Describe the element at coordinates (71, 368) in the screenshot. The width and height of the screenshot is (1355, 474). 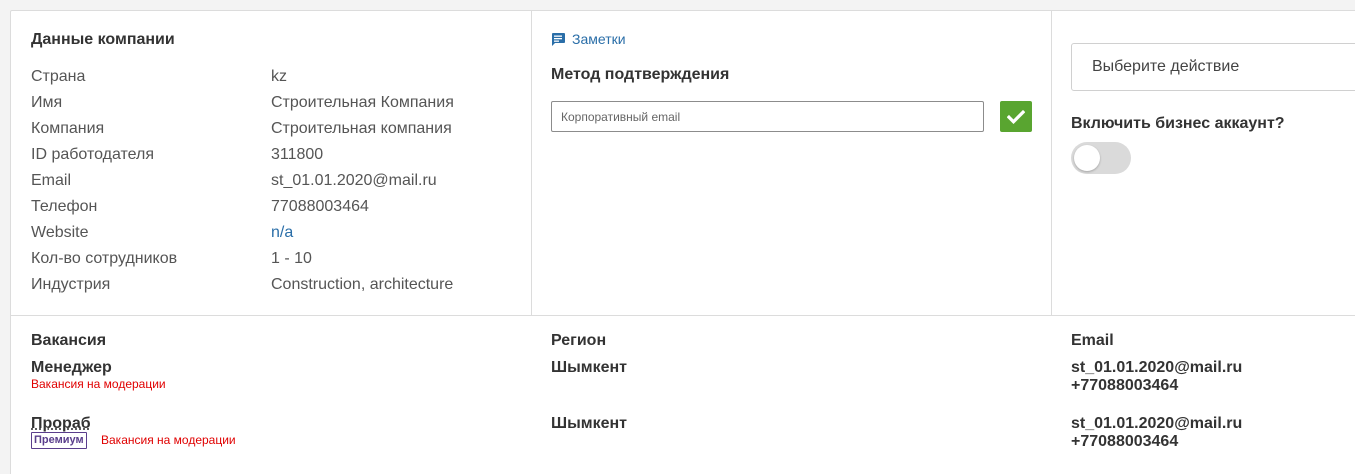
I see `vacancy-title: Менеджер` at that location.